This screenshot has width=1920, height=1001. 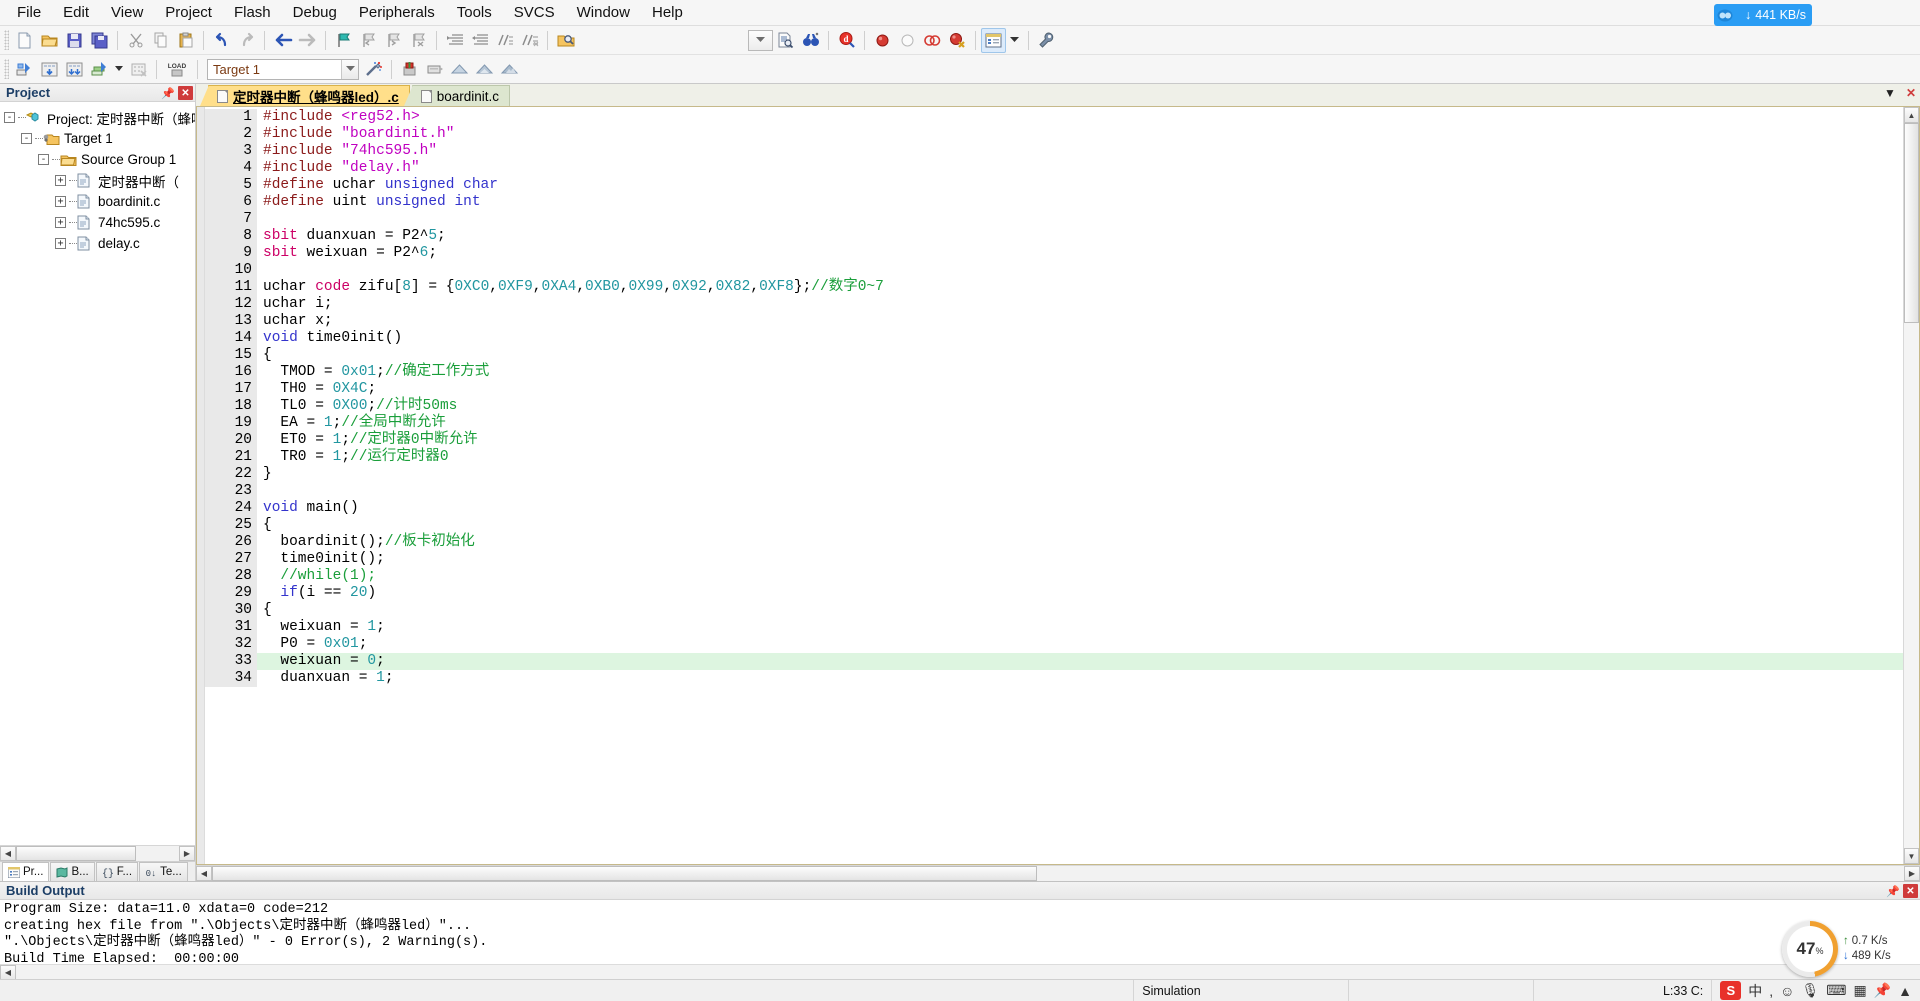 What do you see at coordinates (457, 95) in the screenshot?
I see `editor-tab-1: boardinit.c` at bounding box center [457, 95].